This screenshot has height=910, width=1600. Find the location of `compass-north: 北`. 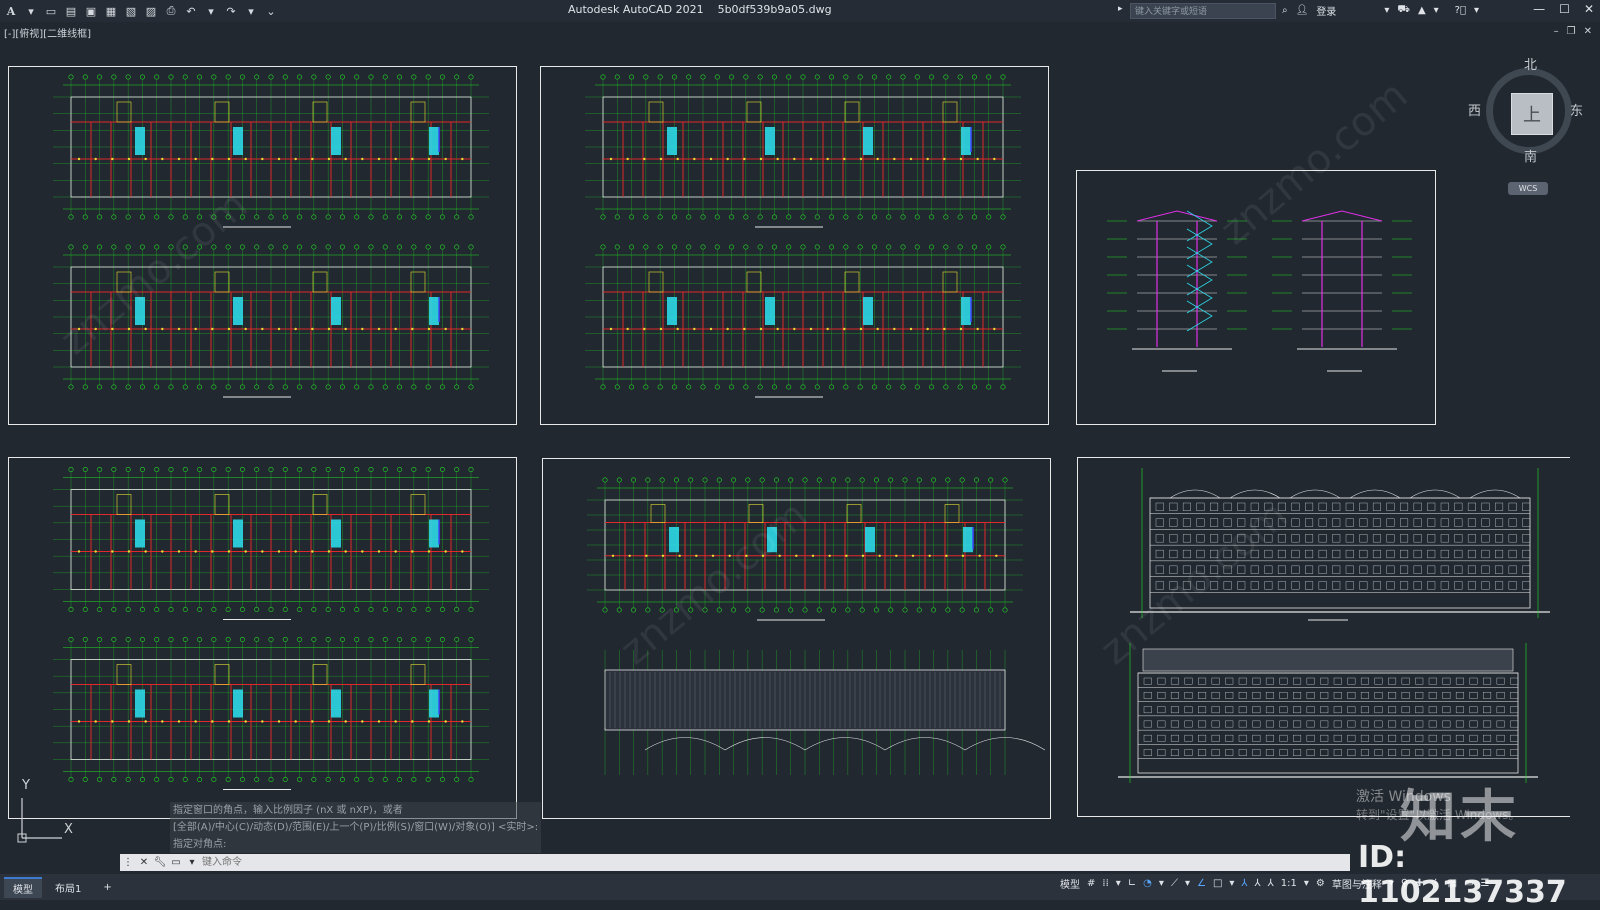

compass-north: 北 is located at coordinates (1530, 63).